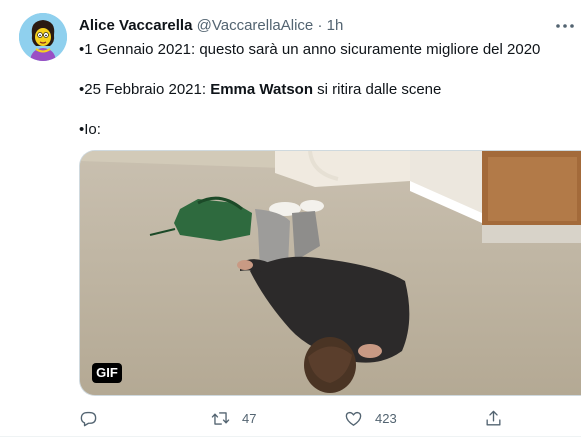  Describe the element at coordinates (107, 373) in the screenshot. I see `gif-badge: GIF` at that location.